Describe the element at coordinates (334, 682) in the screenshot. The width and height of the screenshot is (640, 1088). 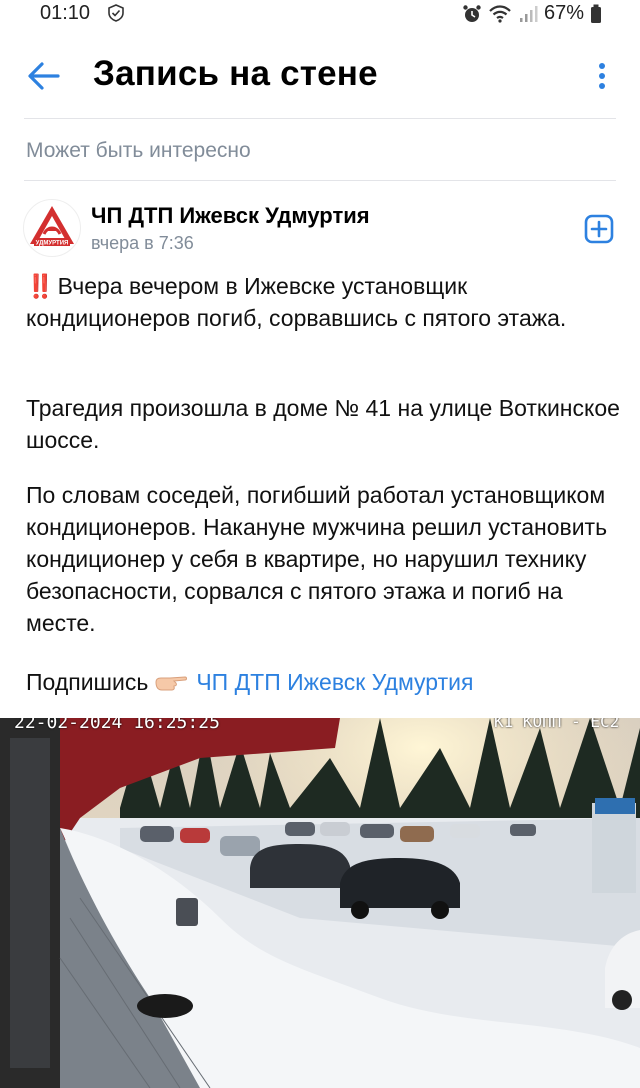
I see `subscribe-link: ЧП ДТП Ижевск Удмуртия` at that location.